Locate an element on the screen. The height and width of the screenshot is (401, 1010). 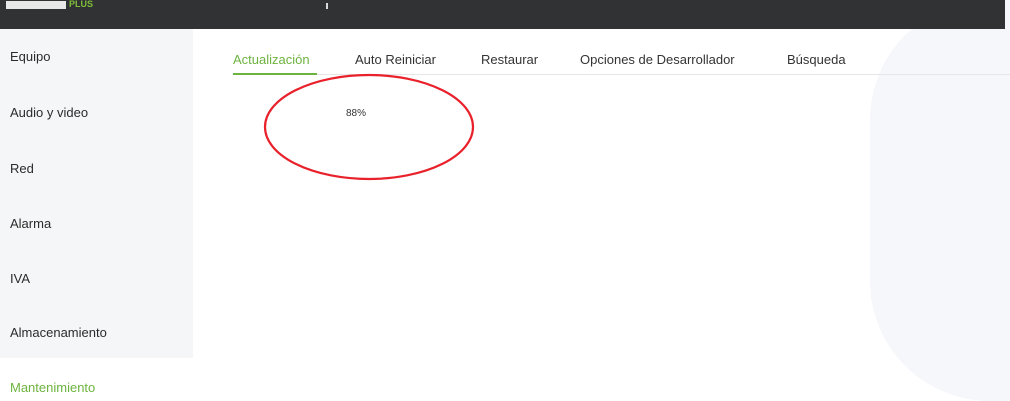
sidebar-item-red: Red is located at coordinates (22, 168).